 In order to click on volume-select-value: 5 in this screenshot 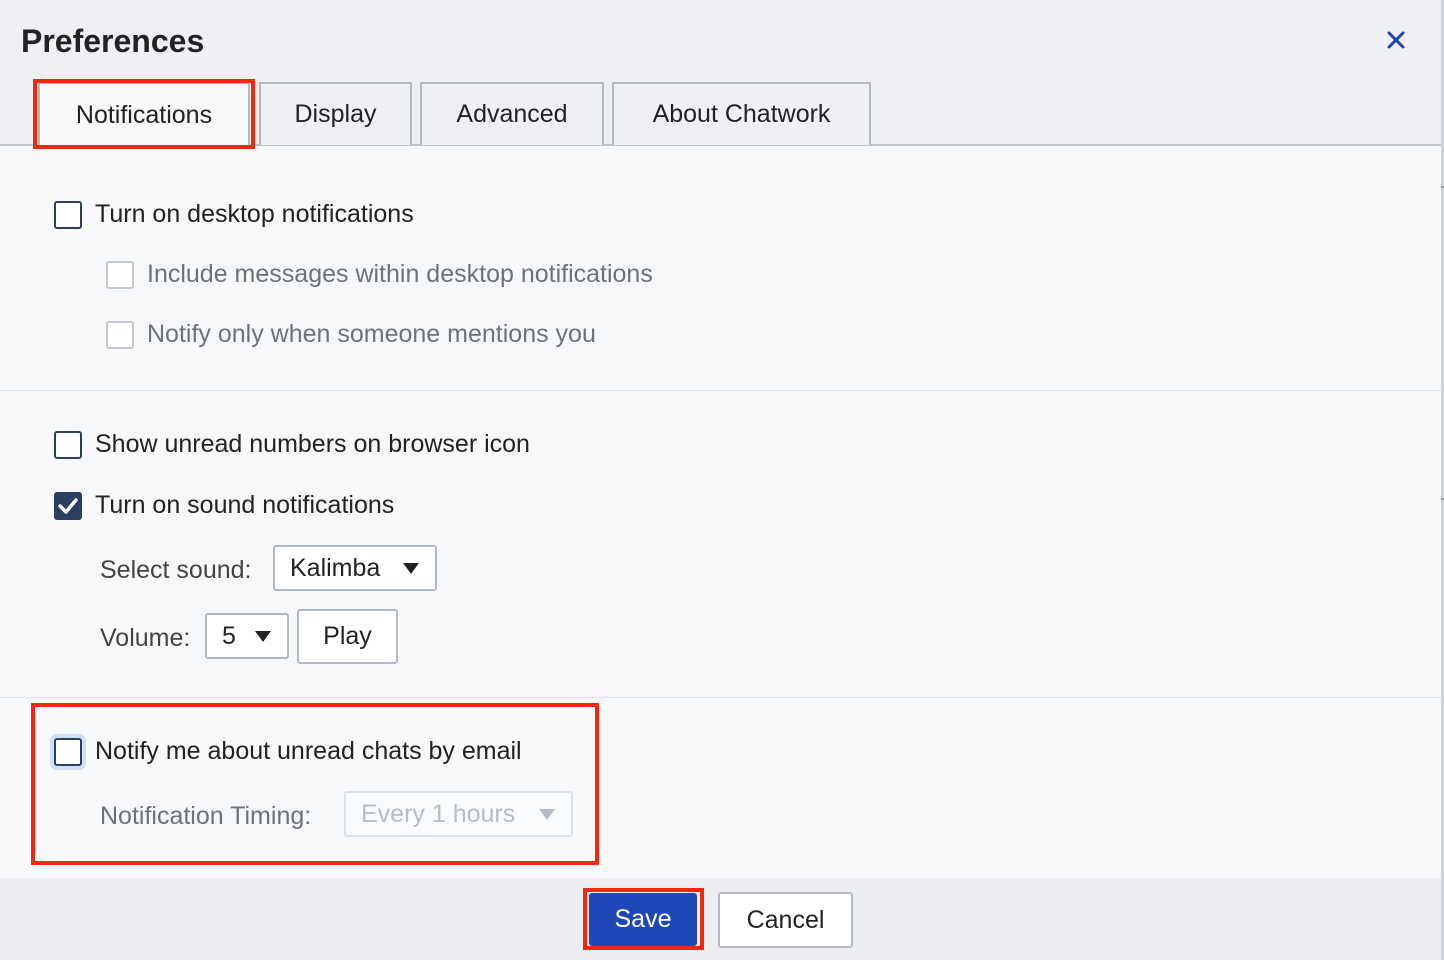, I will do `click(229, 635)`.